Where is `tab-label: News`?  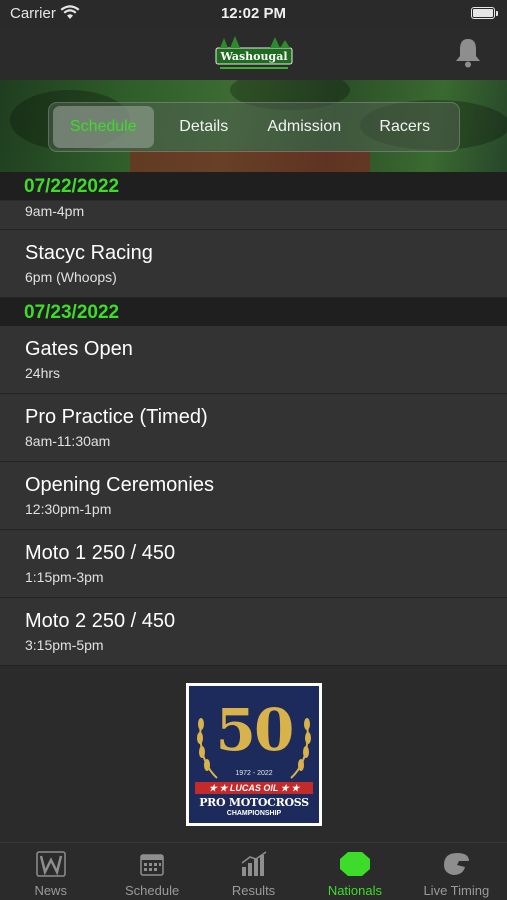
tab-label: News is located at coordinates (50, 890).